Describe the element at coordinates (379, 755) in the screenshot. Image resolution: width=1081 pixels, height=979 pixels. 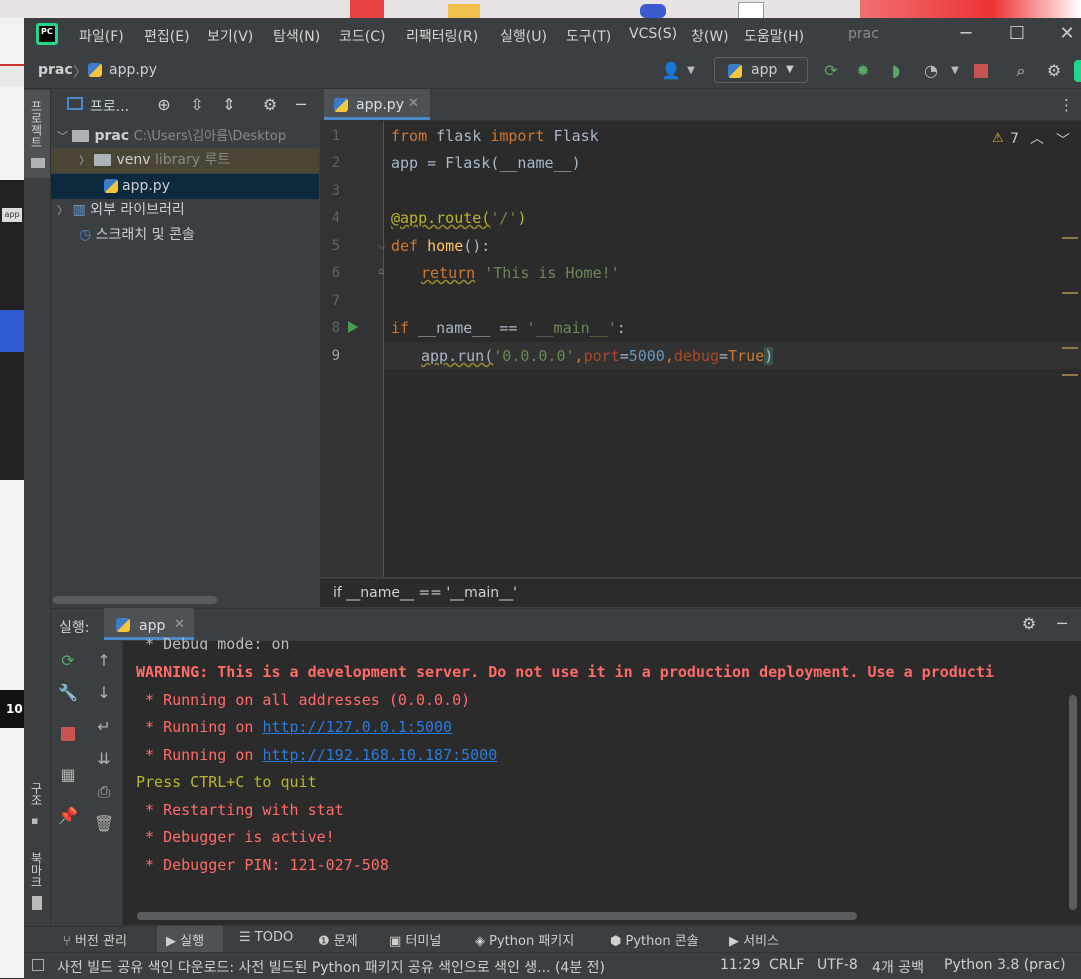
I see `console-link: http://192.168.10.187:5000` at that location.